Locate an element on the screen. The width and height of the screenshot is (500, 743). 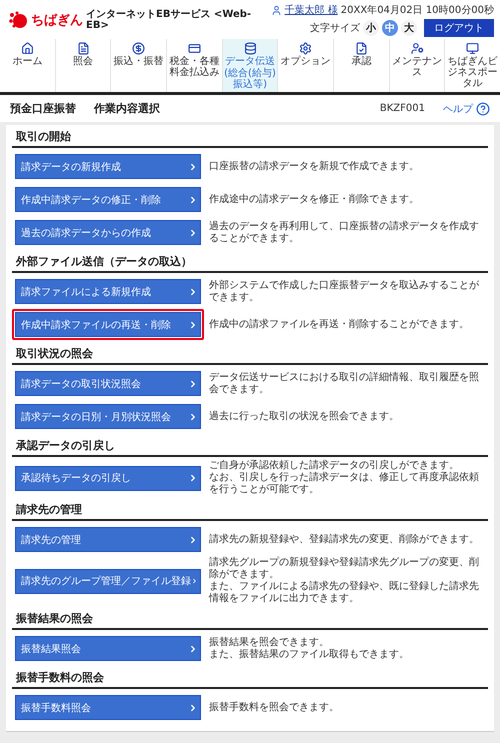
description: 過去のデータを再利用して、口座振替の請求データを作成することができます。 is located at coordinates (344, 232).